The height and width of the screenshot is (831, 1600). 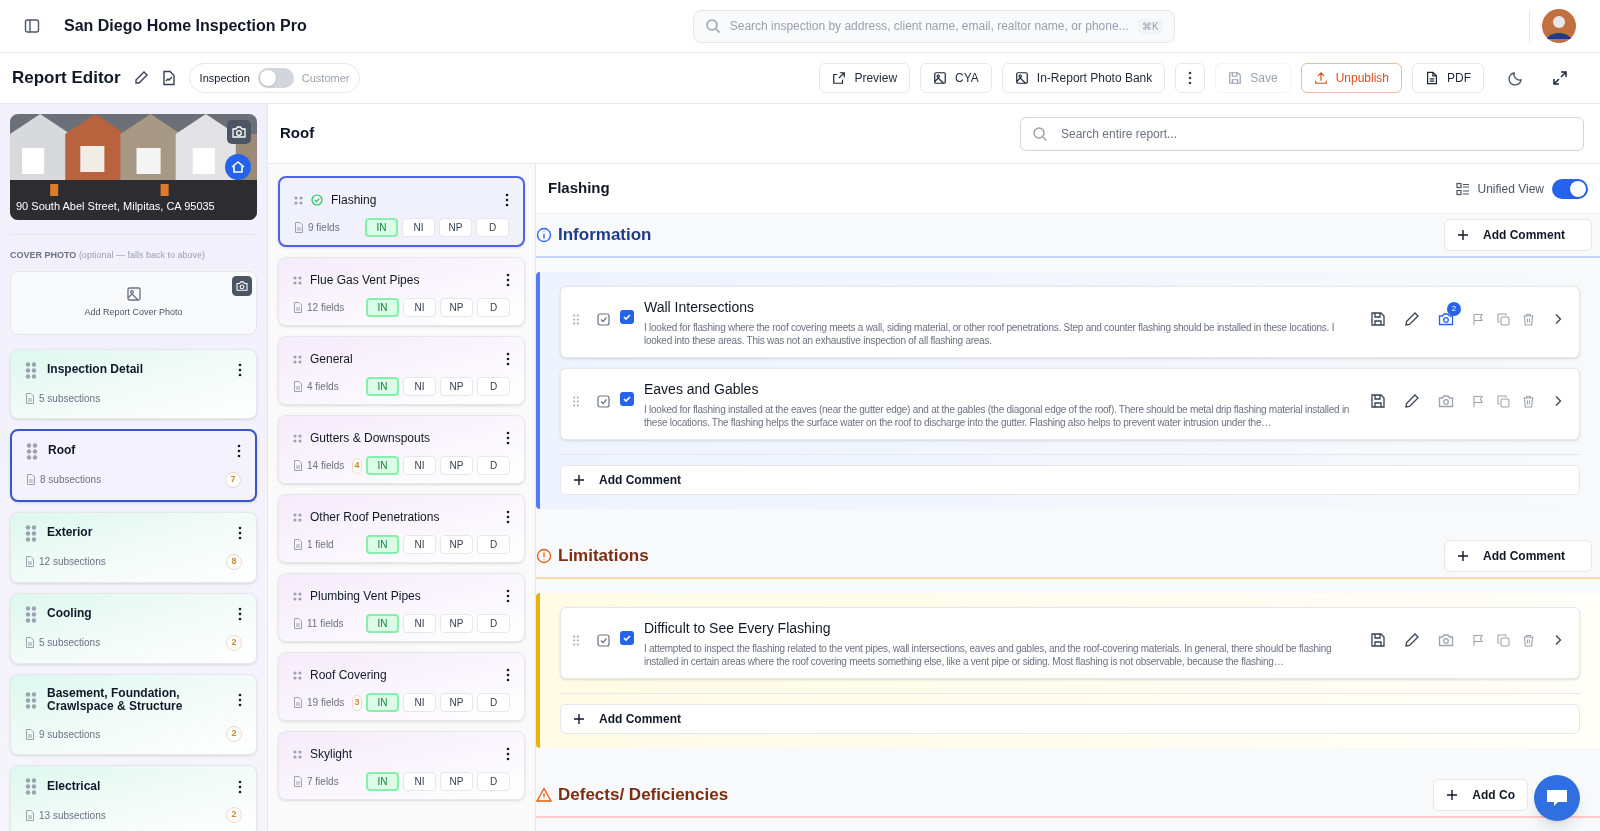 What do you see at coordinates (1516, 78) in the screenshot?
I see `moon-icon` at bounding box center [1516, 78].